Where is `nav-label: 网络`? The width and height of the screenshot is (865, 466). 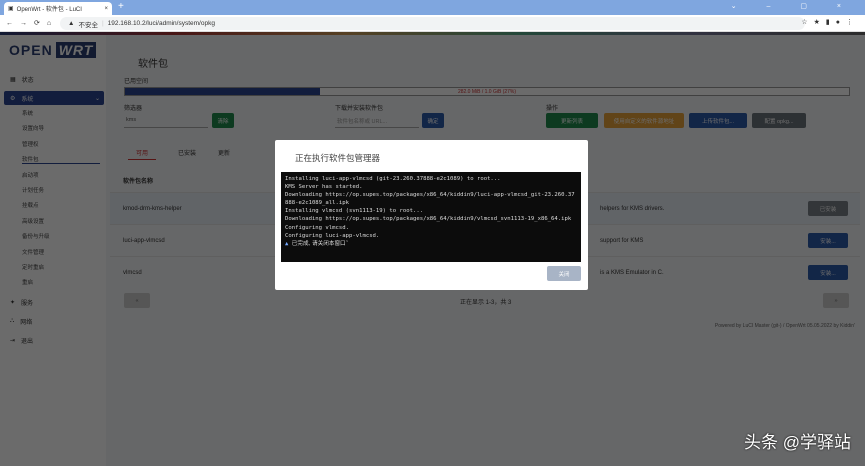 nav-label: 网络 is located at coordinates (26, 322).